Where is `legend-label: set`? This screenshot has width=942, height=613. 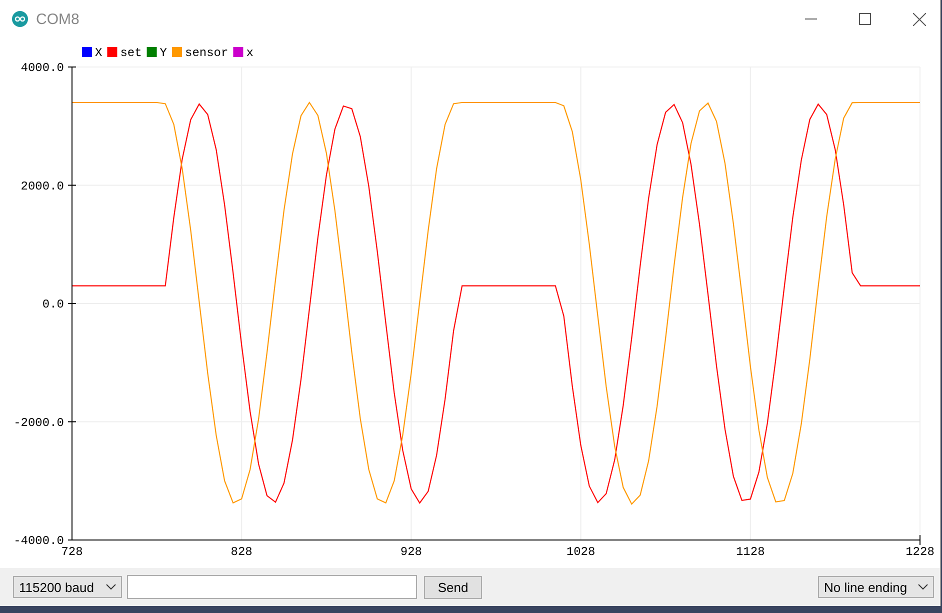
legend-label: set is located at coordinates (131, 53).